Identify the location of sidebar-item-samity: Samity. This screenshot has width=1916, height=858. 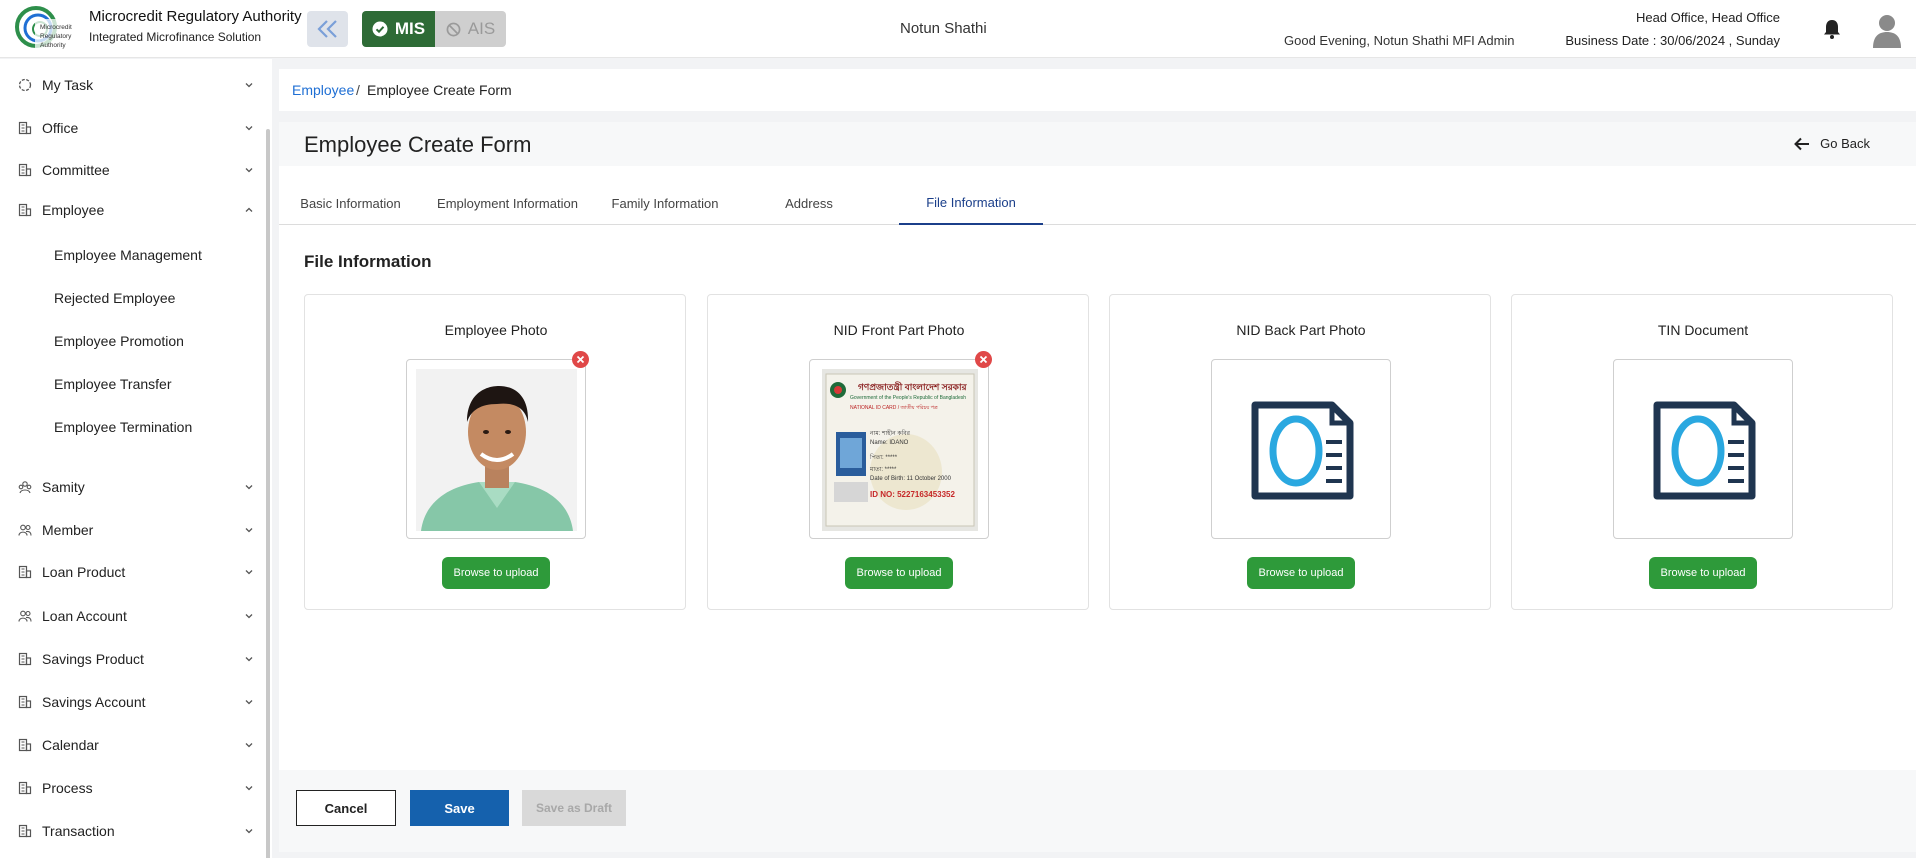
(131, 487).